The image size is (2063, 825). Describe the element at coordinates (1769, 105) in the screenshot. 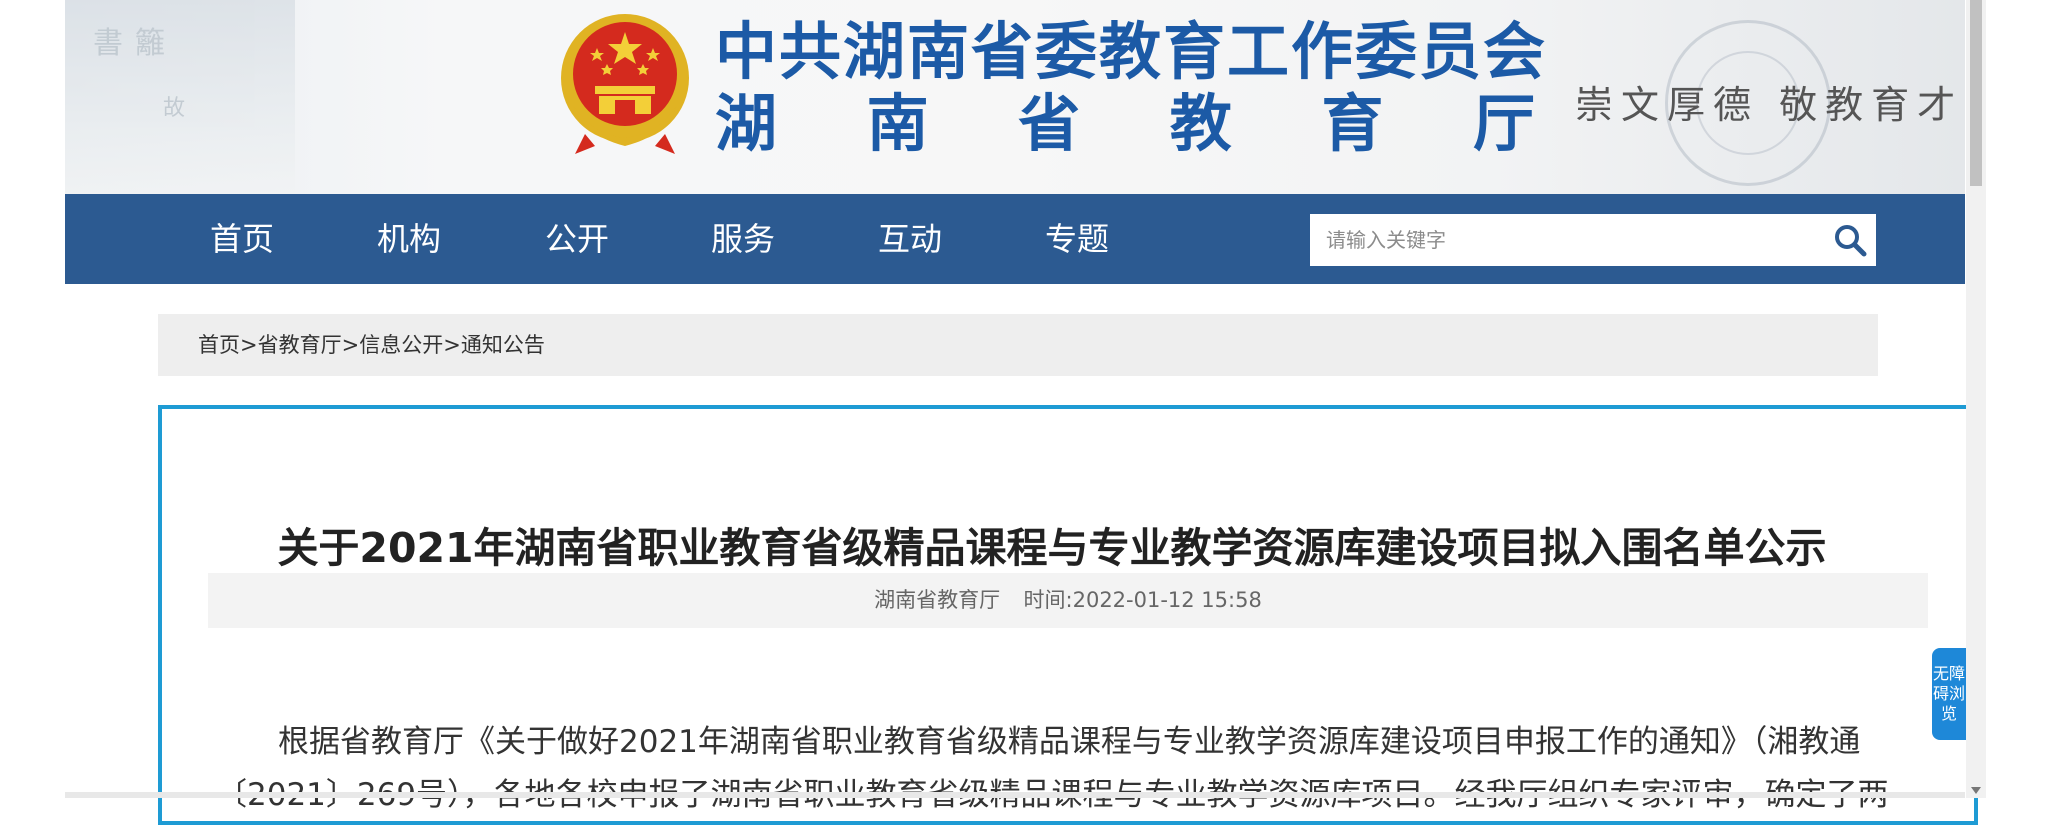

I see `header-slogan: 崇文厚德 敬教育才` at that location.